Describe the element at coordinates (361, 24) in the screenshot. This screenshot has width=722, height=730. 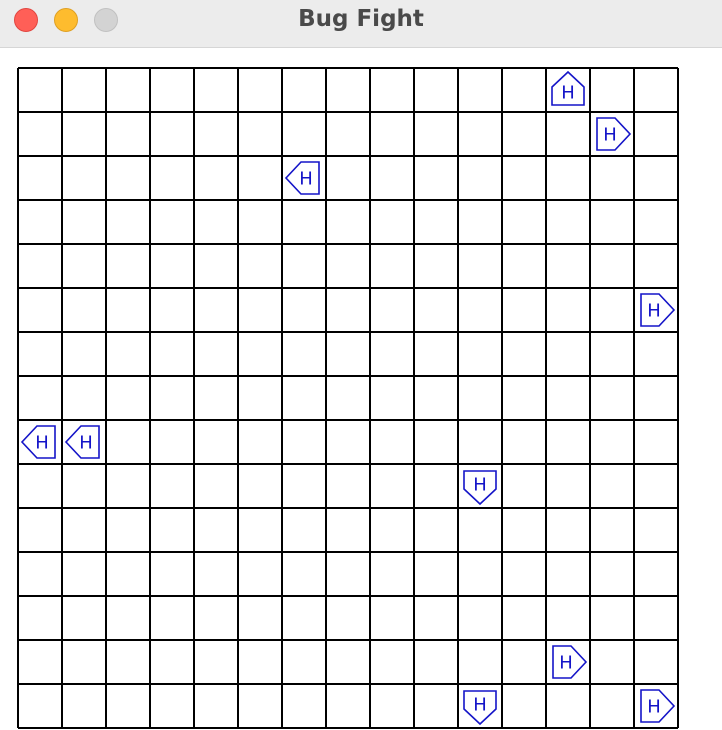
I see `title-bar: Bug Fight` at that location.